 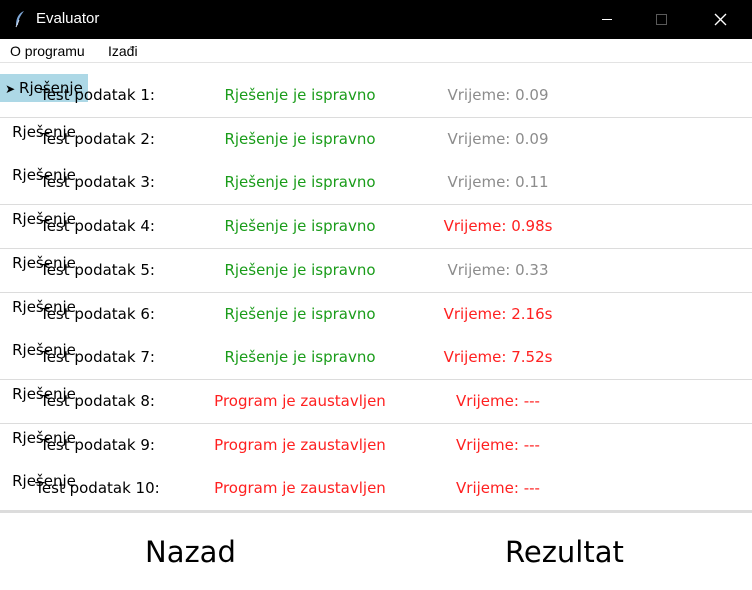 What do you see at coordinates (123, 51) in the screenshot?
I see `menu-izadi: Izađi` at bounding box center [123, 51].